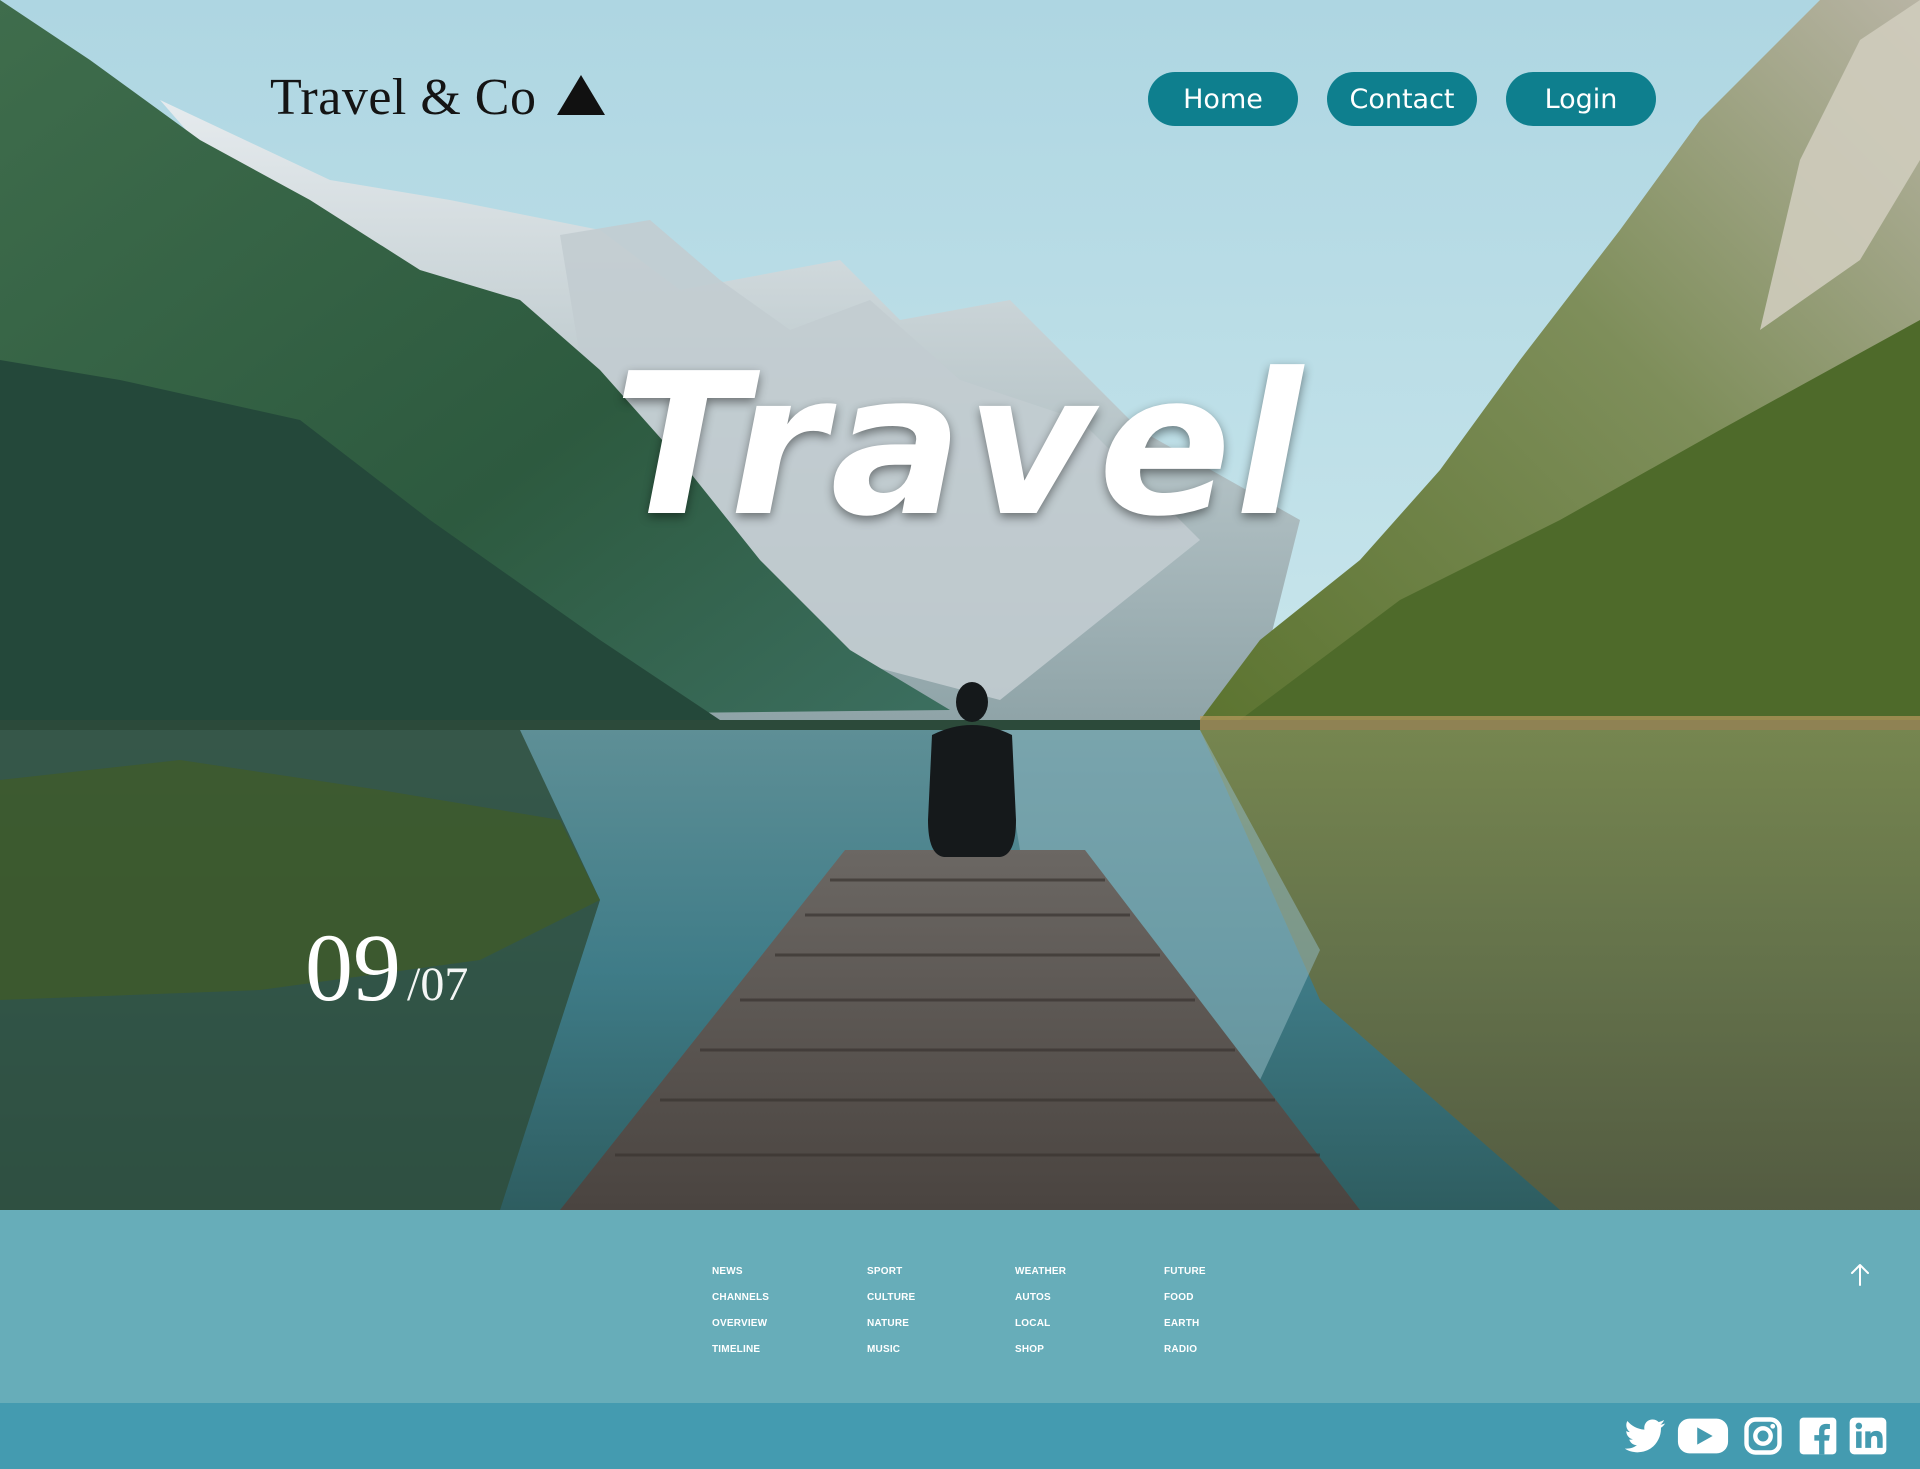  I want to click on footer-link-local: LOCAL, so click(1040, 1331).